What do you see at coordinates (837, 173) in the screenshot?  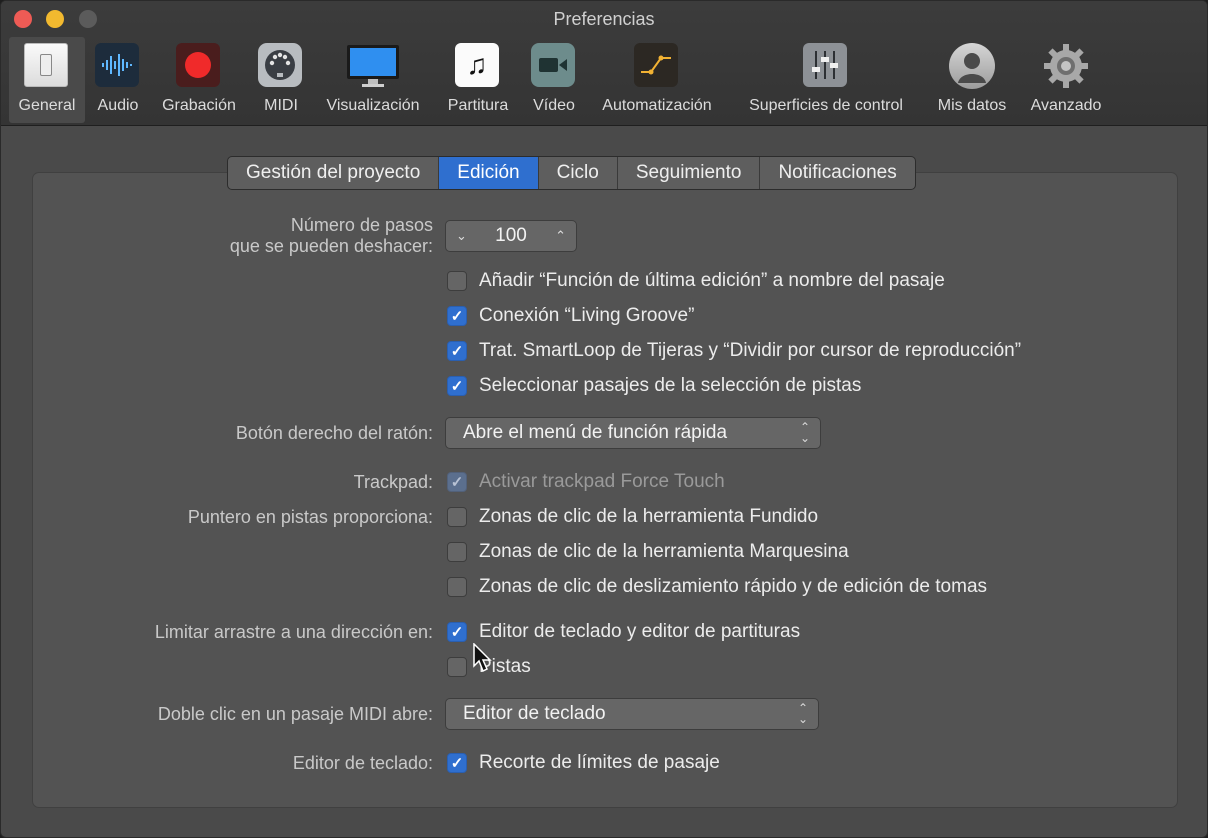 I see `tab-notifications: Notificaciones` at bounding box center [837, 173].